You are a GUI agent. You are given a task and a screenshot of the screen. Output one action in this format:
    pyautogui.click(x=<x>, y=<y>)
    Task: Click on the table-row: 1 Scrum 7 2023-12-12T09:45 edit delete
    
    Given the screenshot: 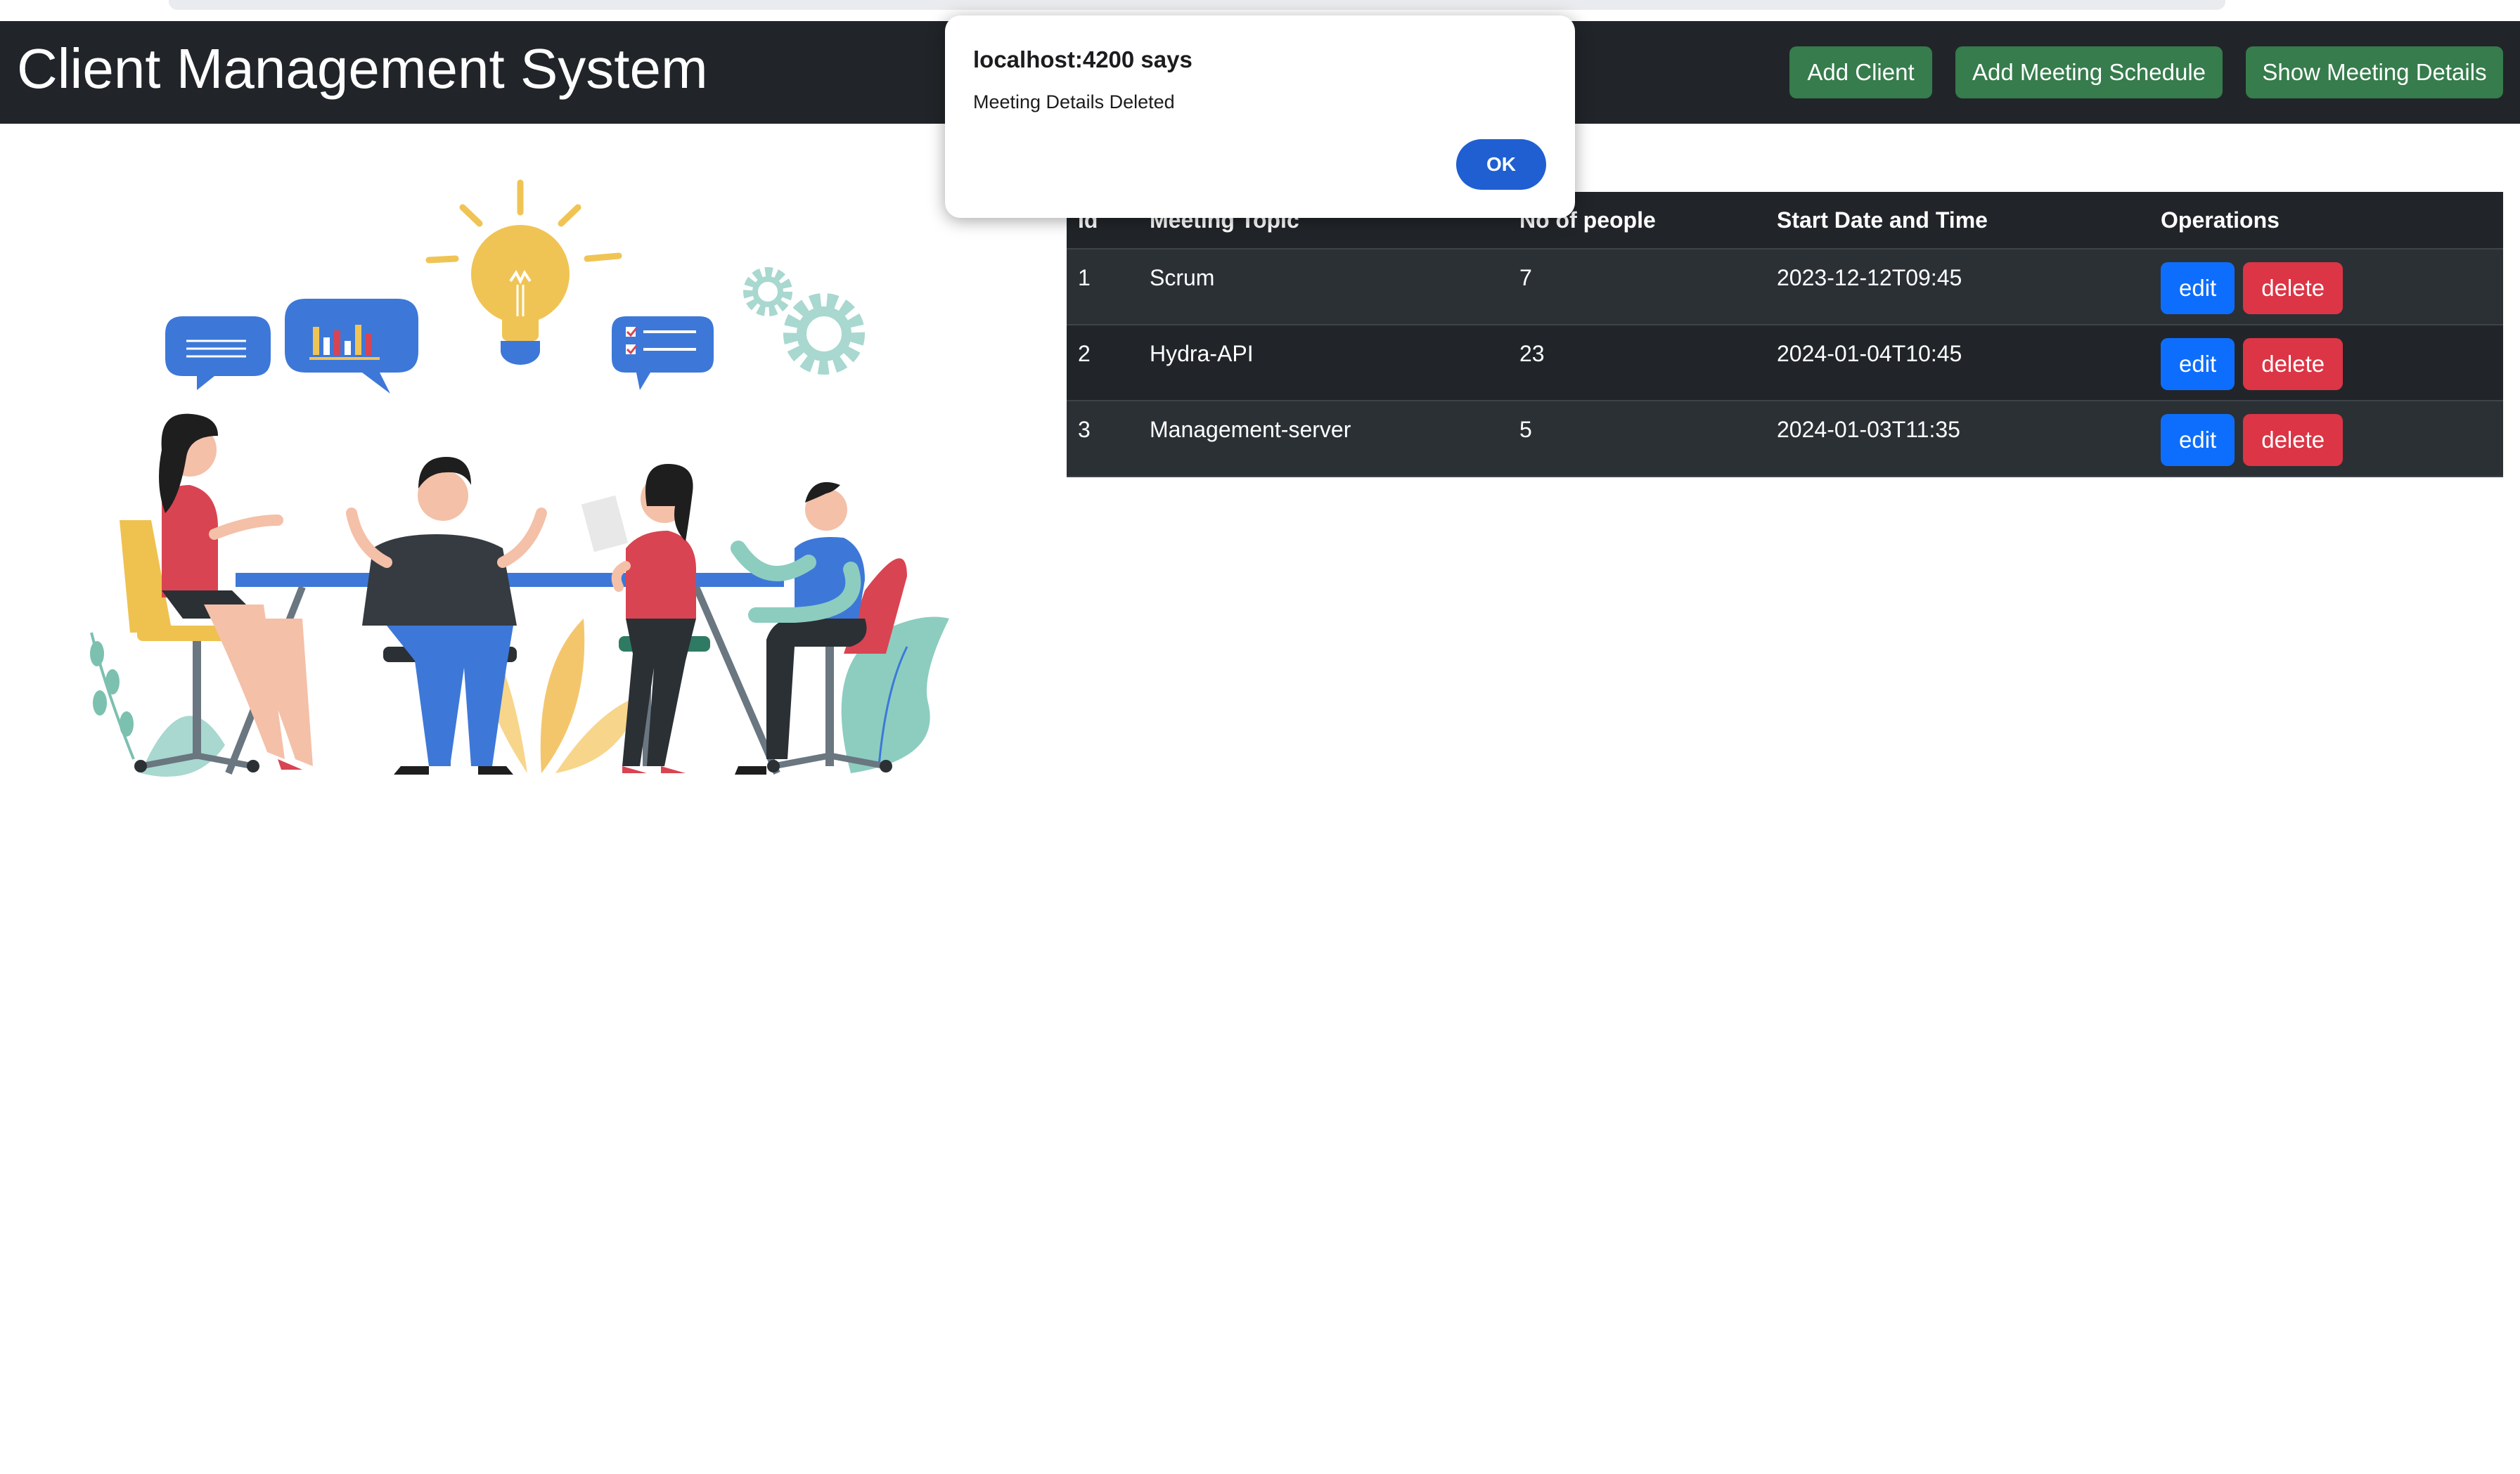 What is the action you would take?
    pyautogui.click(x=1785, y=287)
    